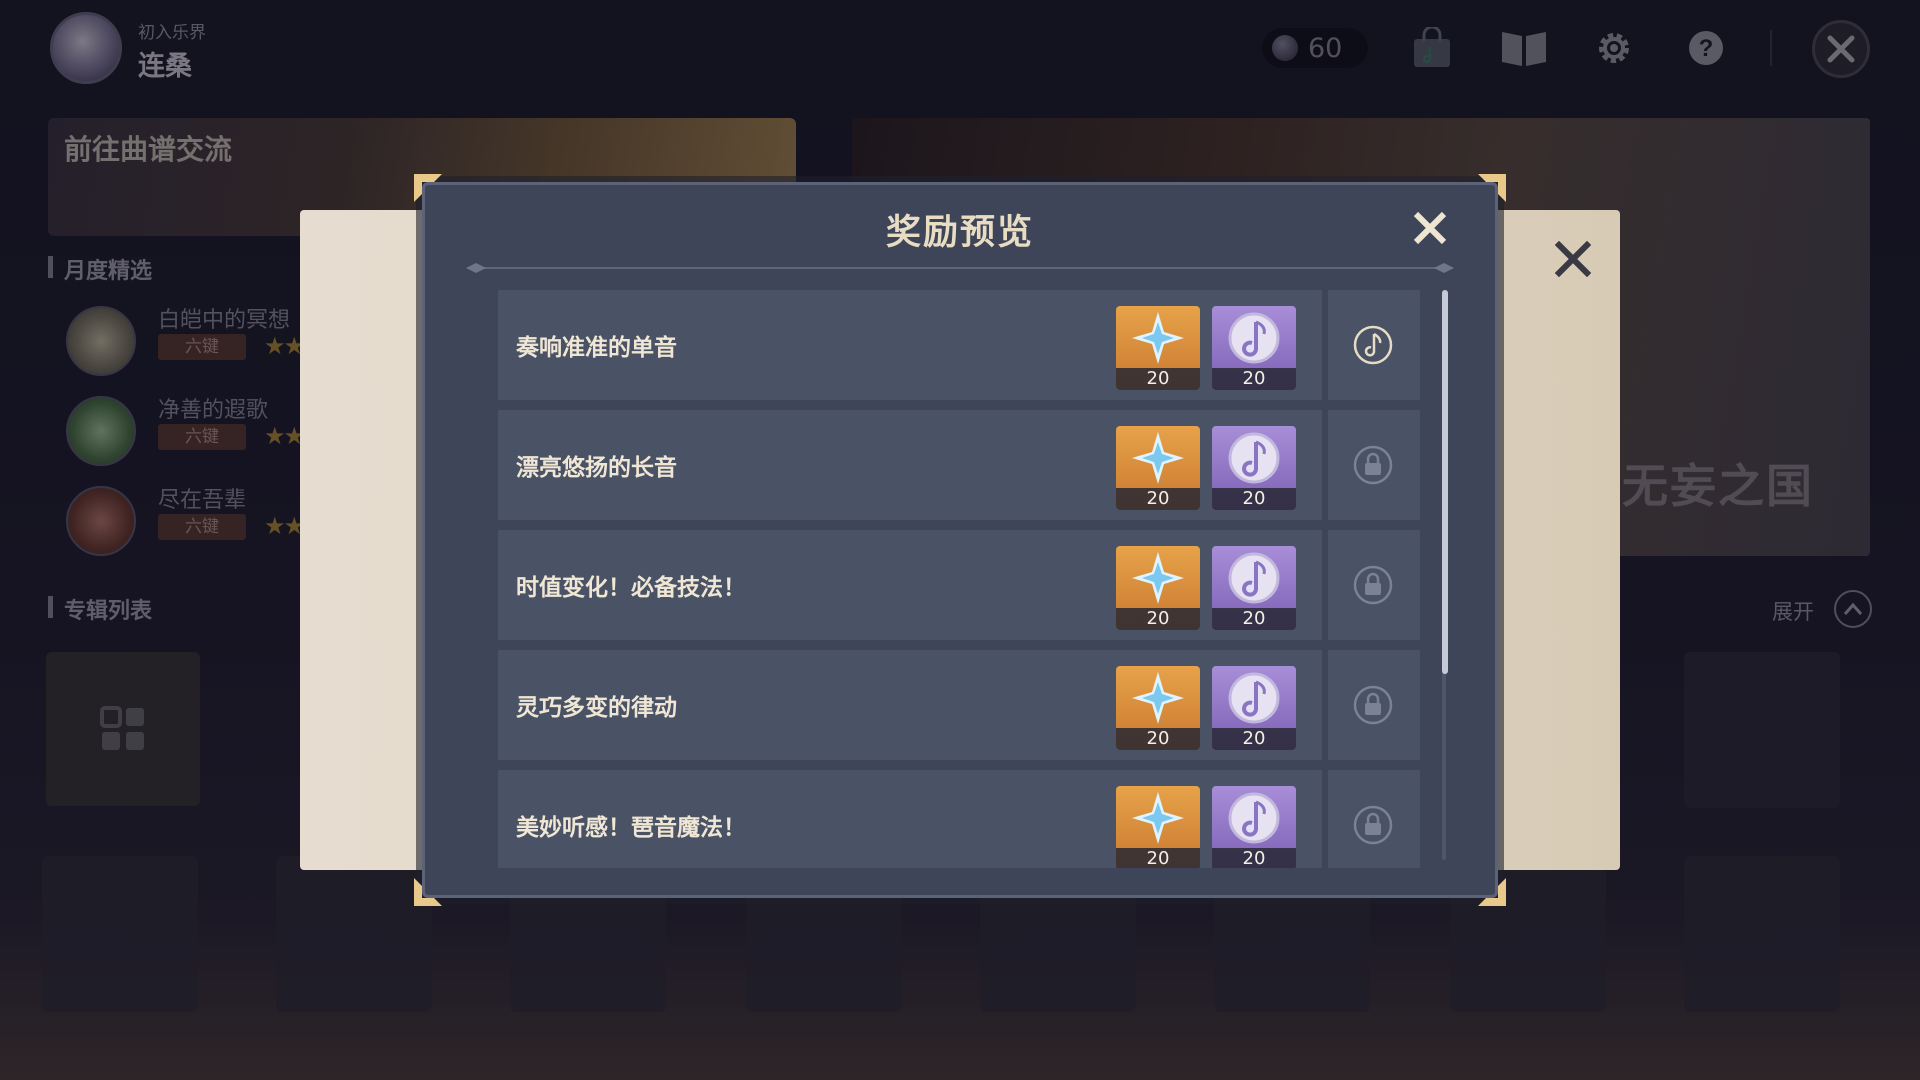 The height and width of the screenshot is (1080, 1920). I want to click on reward-row: 灵巧多变的律动 20 20, so click(960, 705).